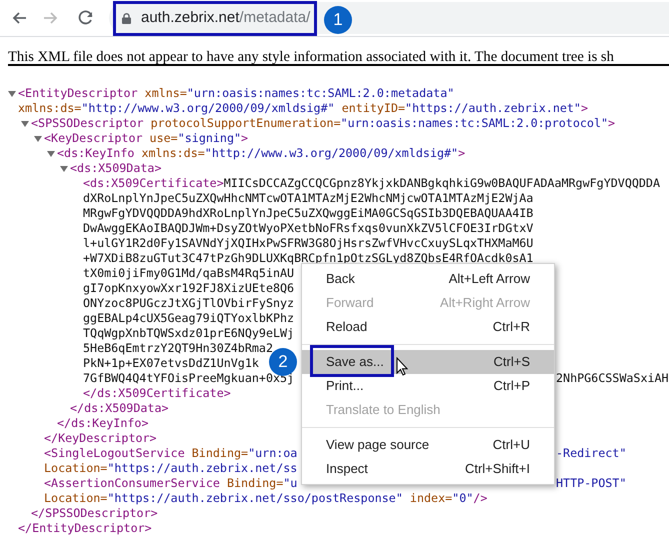  Describe the element at coordinates (378, 445) in the screenshot. I see `menu-item-label: View page source` at that location.